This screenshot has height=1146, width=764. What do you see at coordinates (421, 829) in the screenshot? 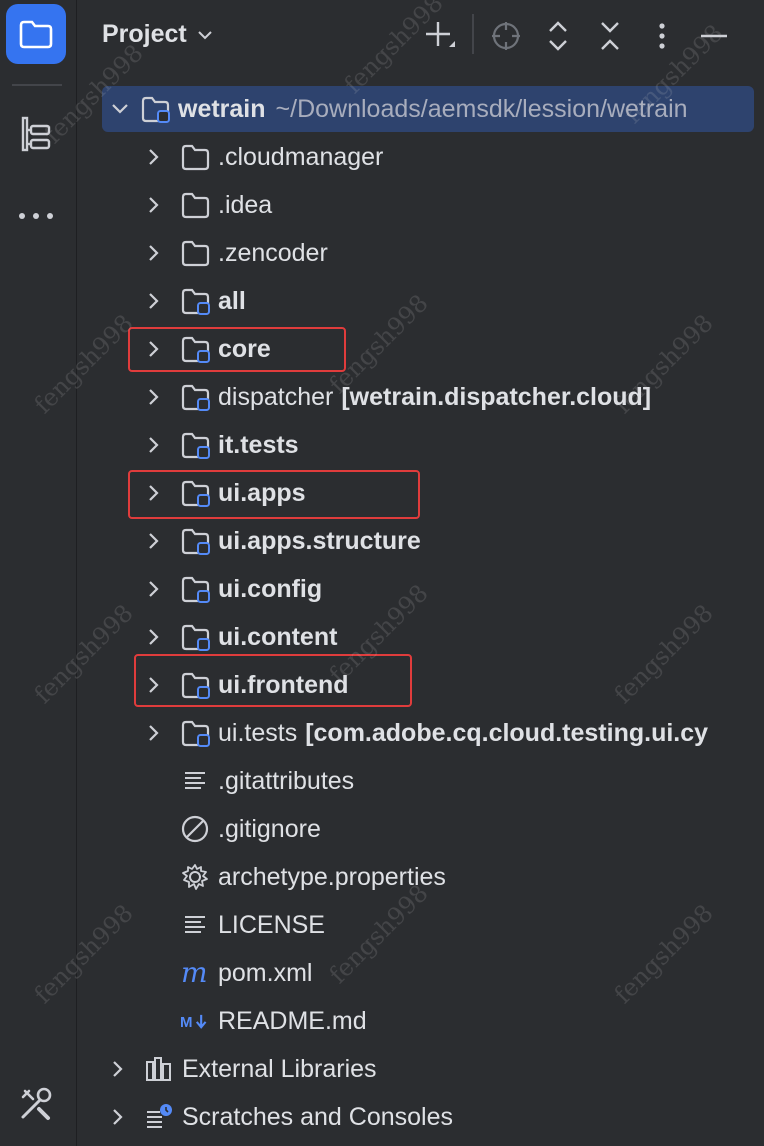
I see `tree-item-gitignore: .gitignore` at bounding box center [421, 829].